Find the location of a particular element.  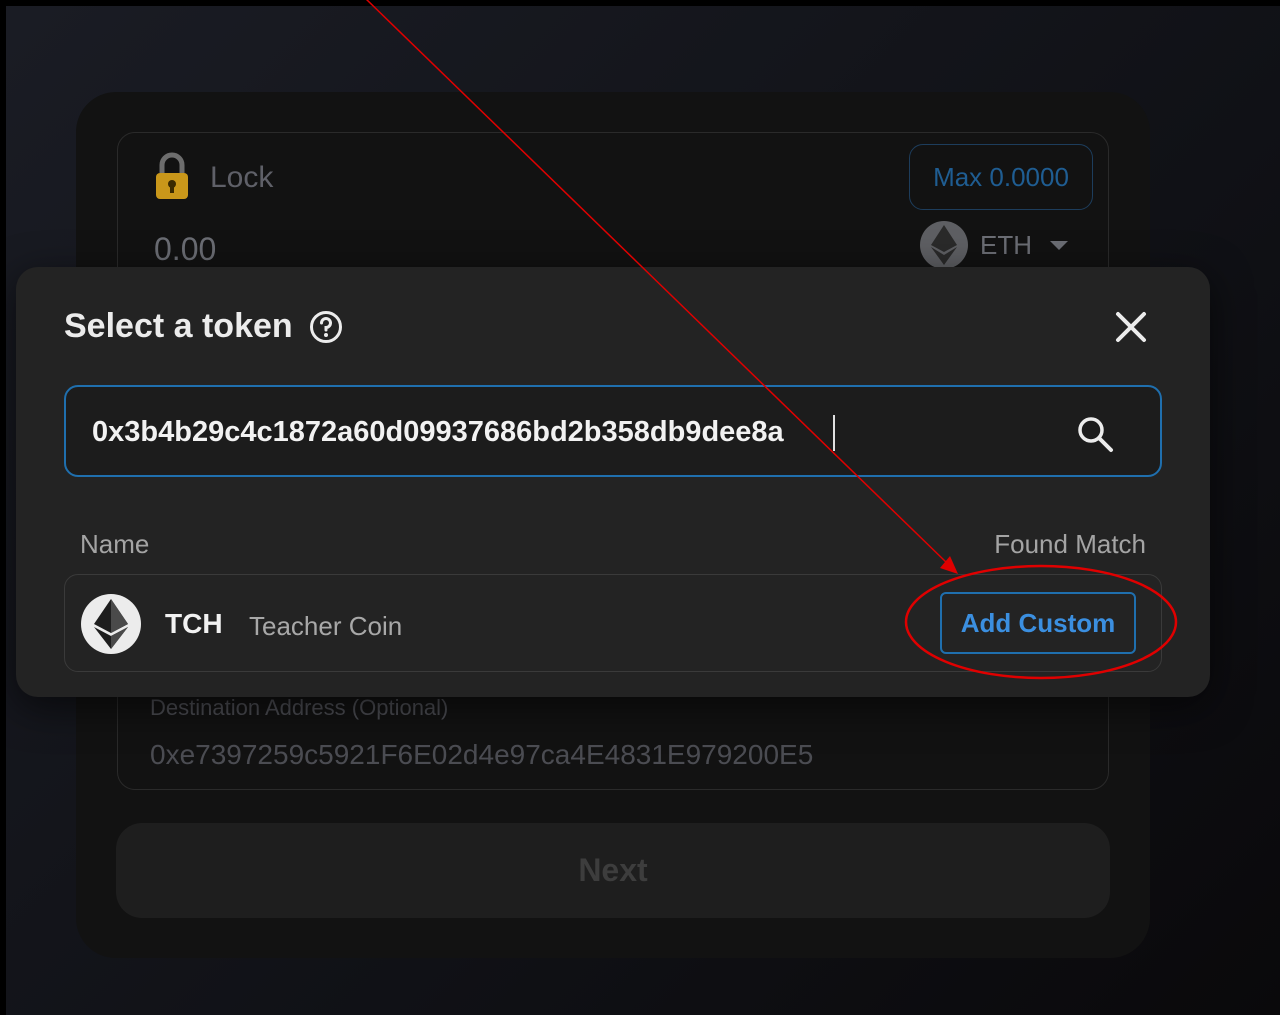

token-result-name: Teacher Coin is located at coordinates (326, 626).